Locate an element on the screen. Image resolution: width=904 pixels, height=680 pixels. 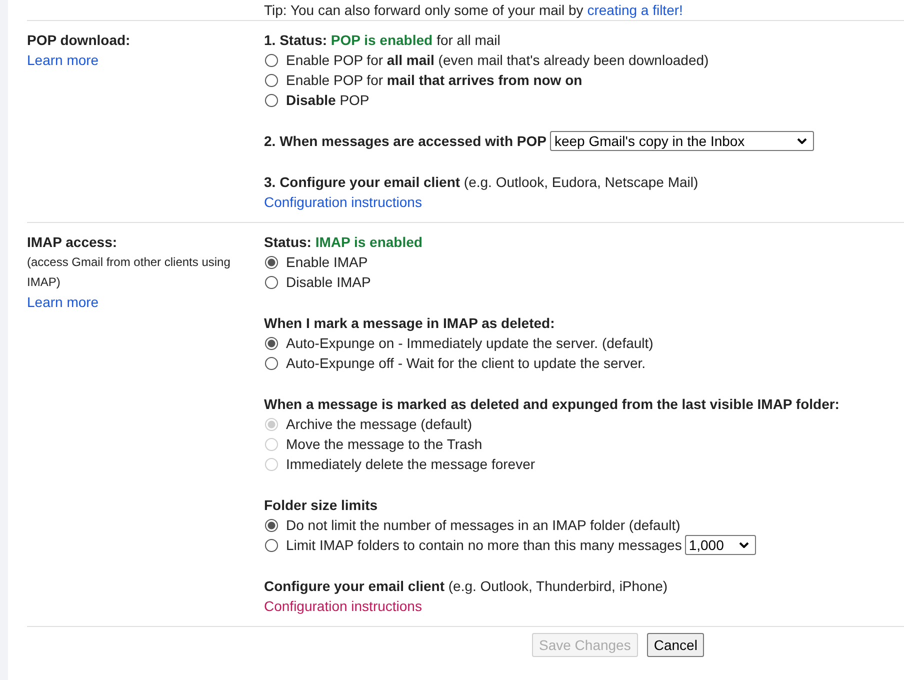
radio-label: Limit IMAP folders to contain no more than this many messages is located at coordinates (484, 545).